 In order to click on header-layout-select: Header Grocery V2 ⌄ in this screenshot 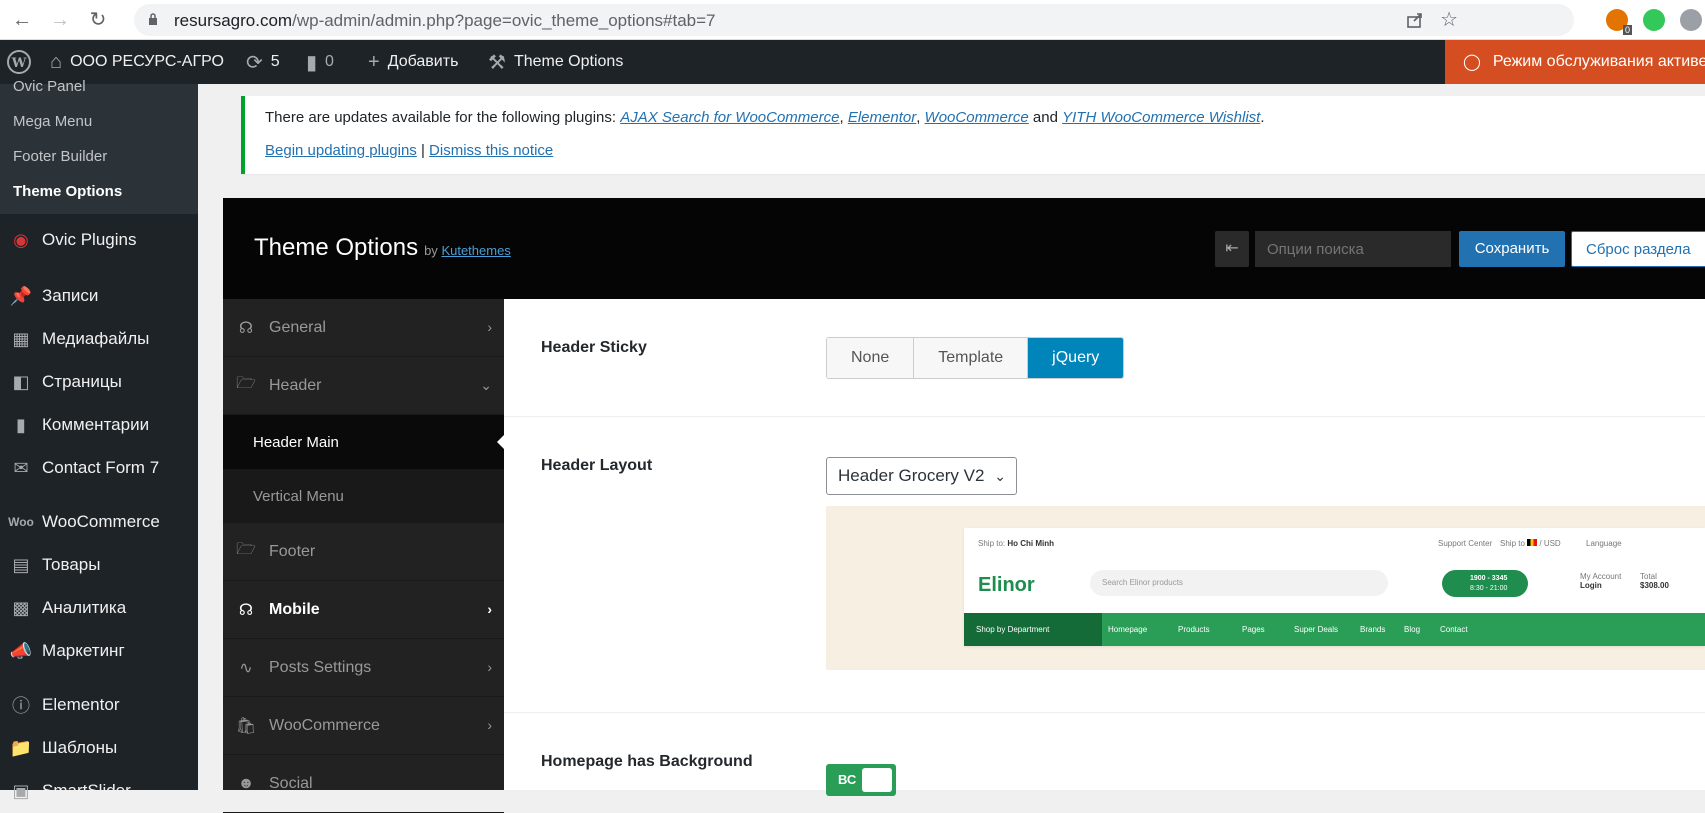, I will do `click(921, 476)`.